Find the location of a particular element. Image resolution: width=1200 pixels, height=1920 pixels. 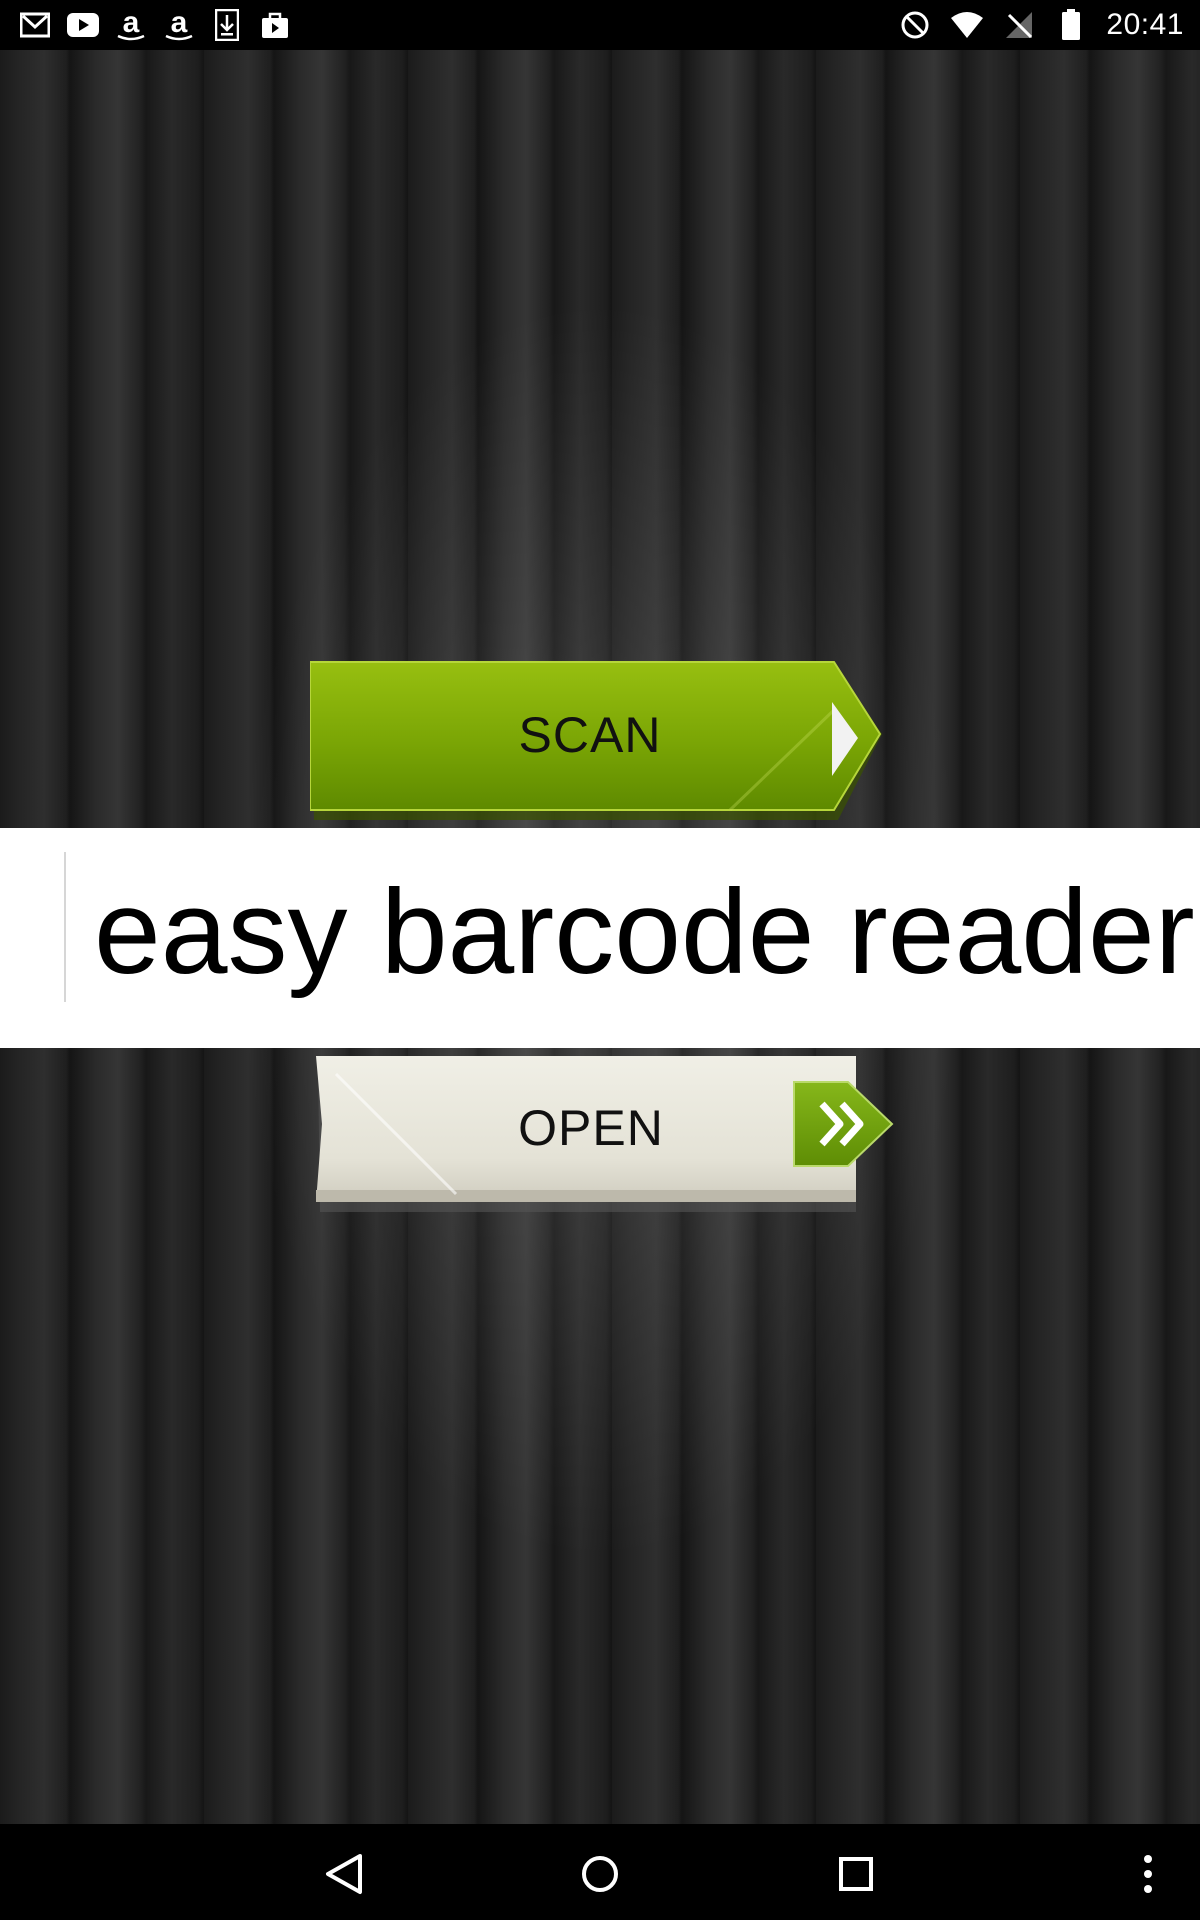

home-icon is located at coordinates (600, 1874).